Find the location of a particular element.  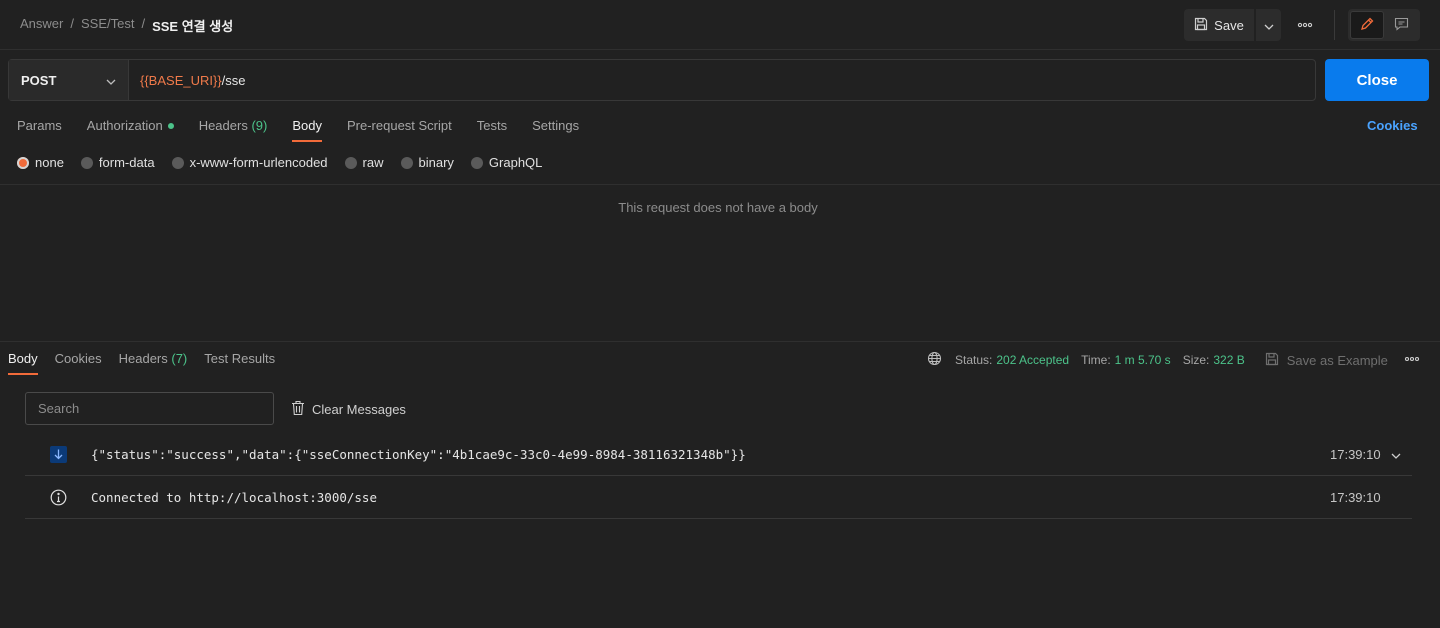

response-tabs: Body Cookies Headers (7) Test Results is located at coordinates (150, 363).